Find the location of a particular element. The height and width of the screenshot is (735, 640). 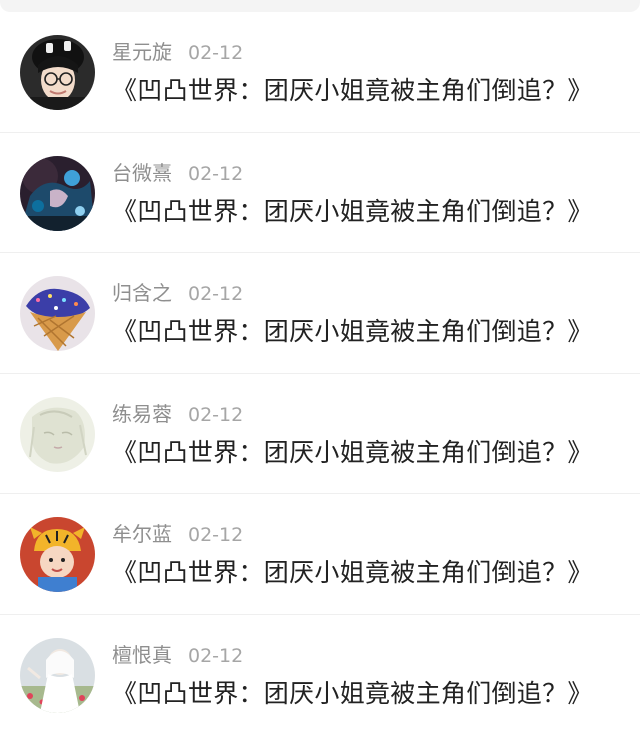

avatar-tiger-hat-child-icon is located at coordinates (57, 554).